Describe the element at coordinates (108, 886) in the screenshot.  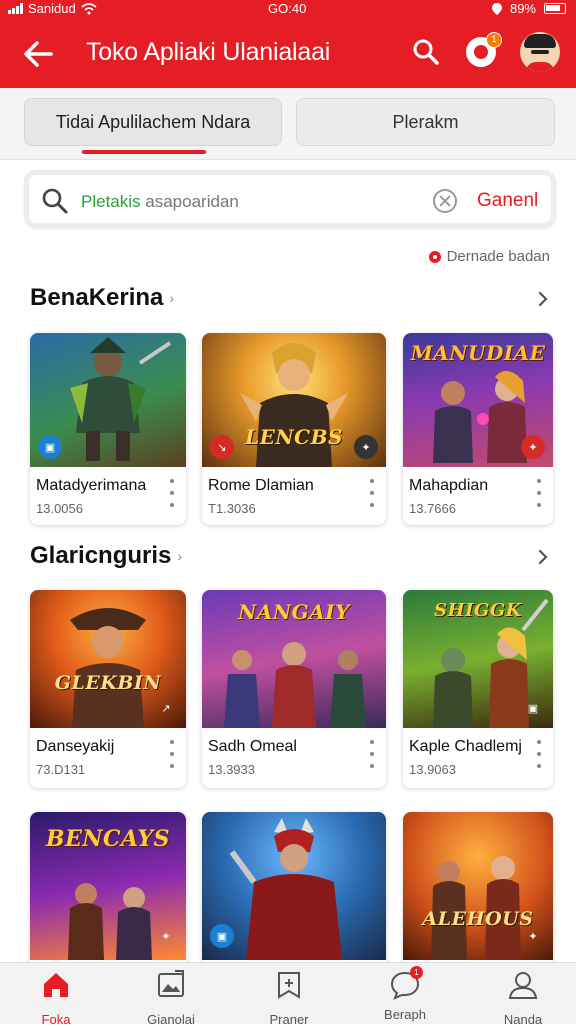
I see `app-thumbnail: BENCAYS ✦` at that location.